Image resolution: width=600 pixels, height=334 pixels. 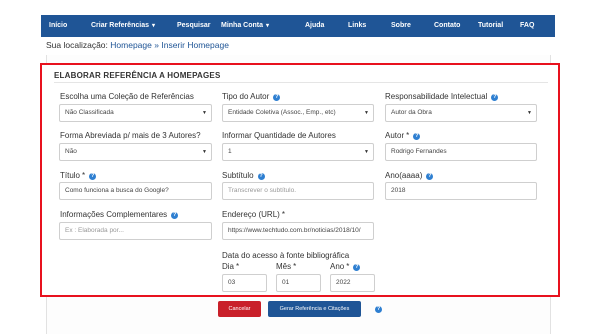 I want to click on divider, so click(x=301, y=82).